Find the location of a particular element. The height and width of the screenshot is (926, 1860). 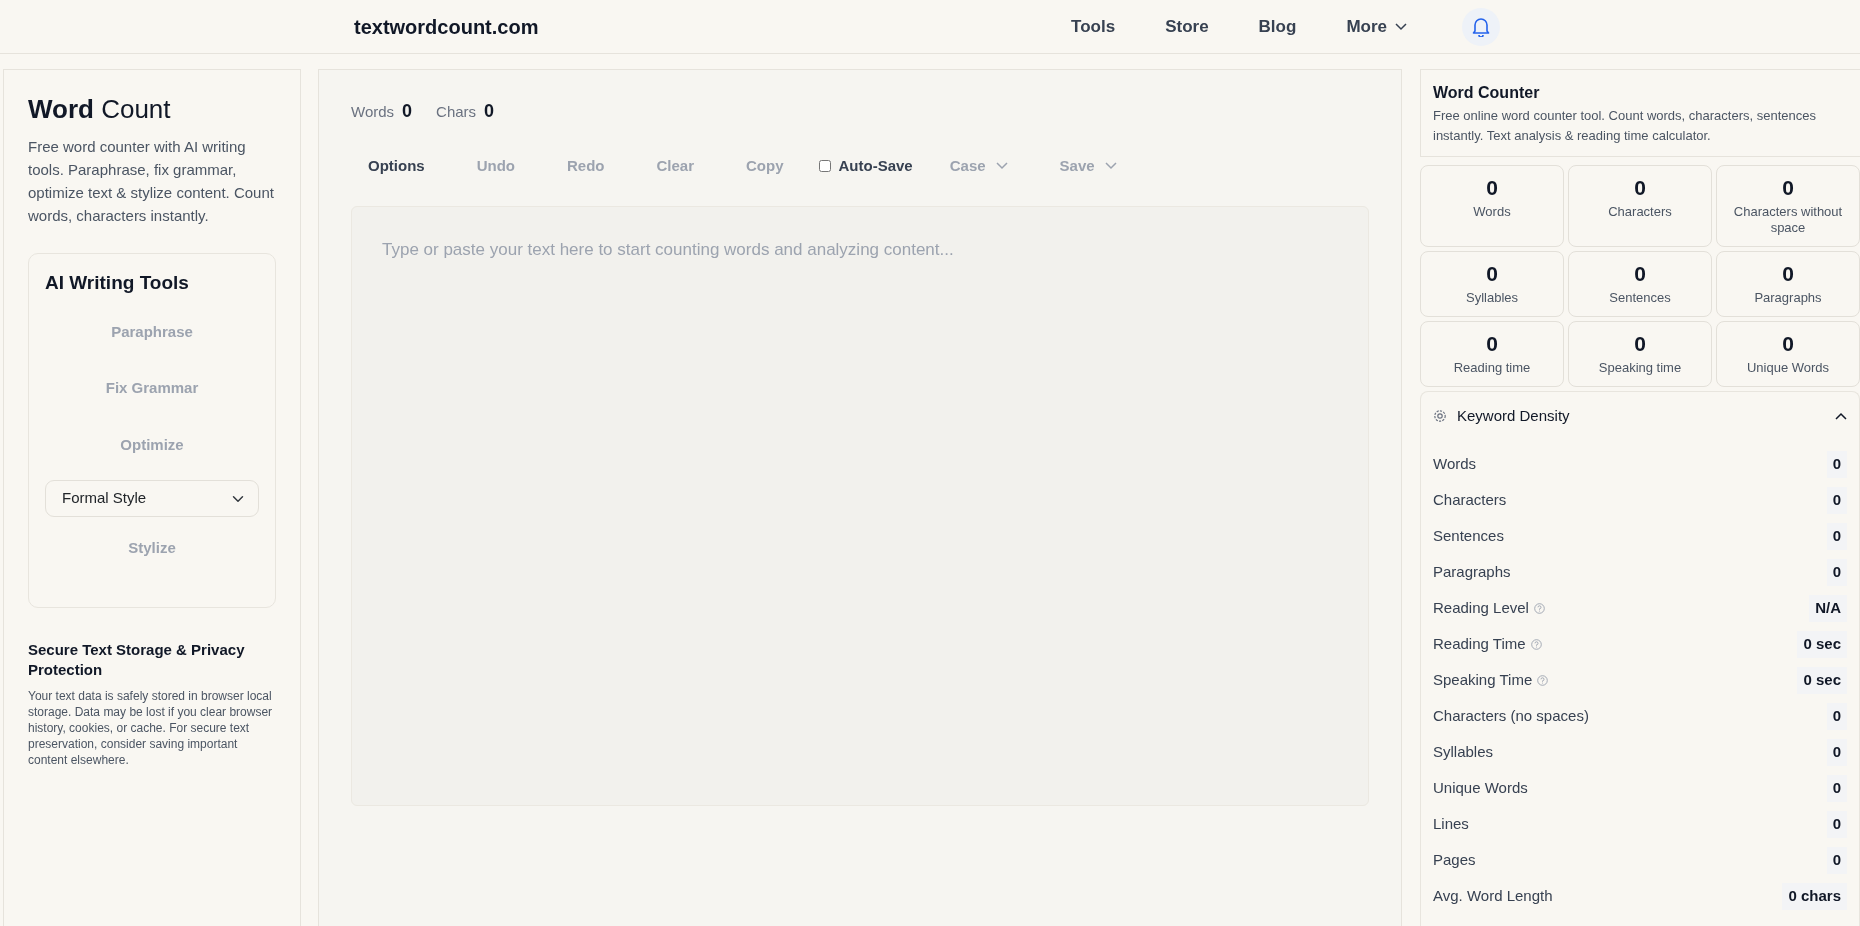

card-title: AI Writing Tools is located at coordinates (117, 283).